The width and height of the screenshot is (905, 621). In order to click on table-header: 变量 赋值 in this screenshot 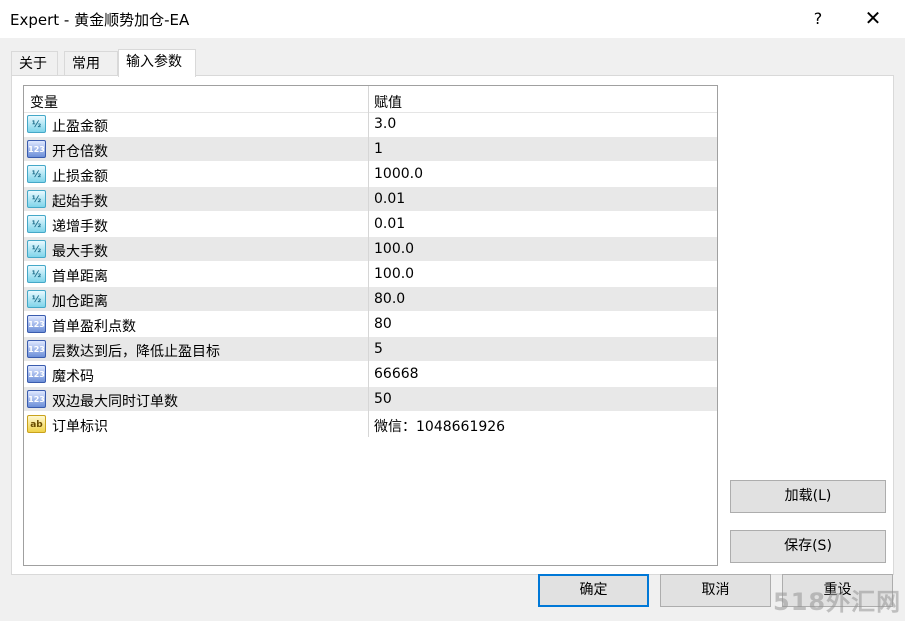, I will do `click(370, 99)`.